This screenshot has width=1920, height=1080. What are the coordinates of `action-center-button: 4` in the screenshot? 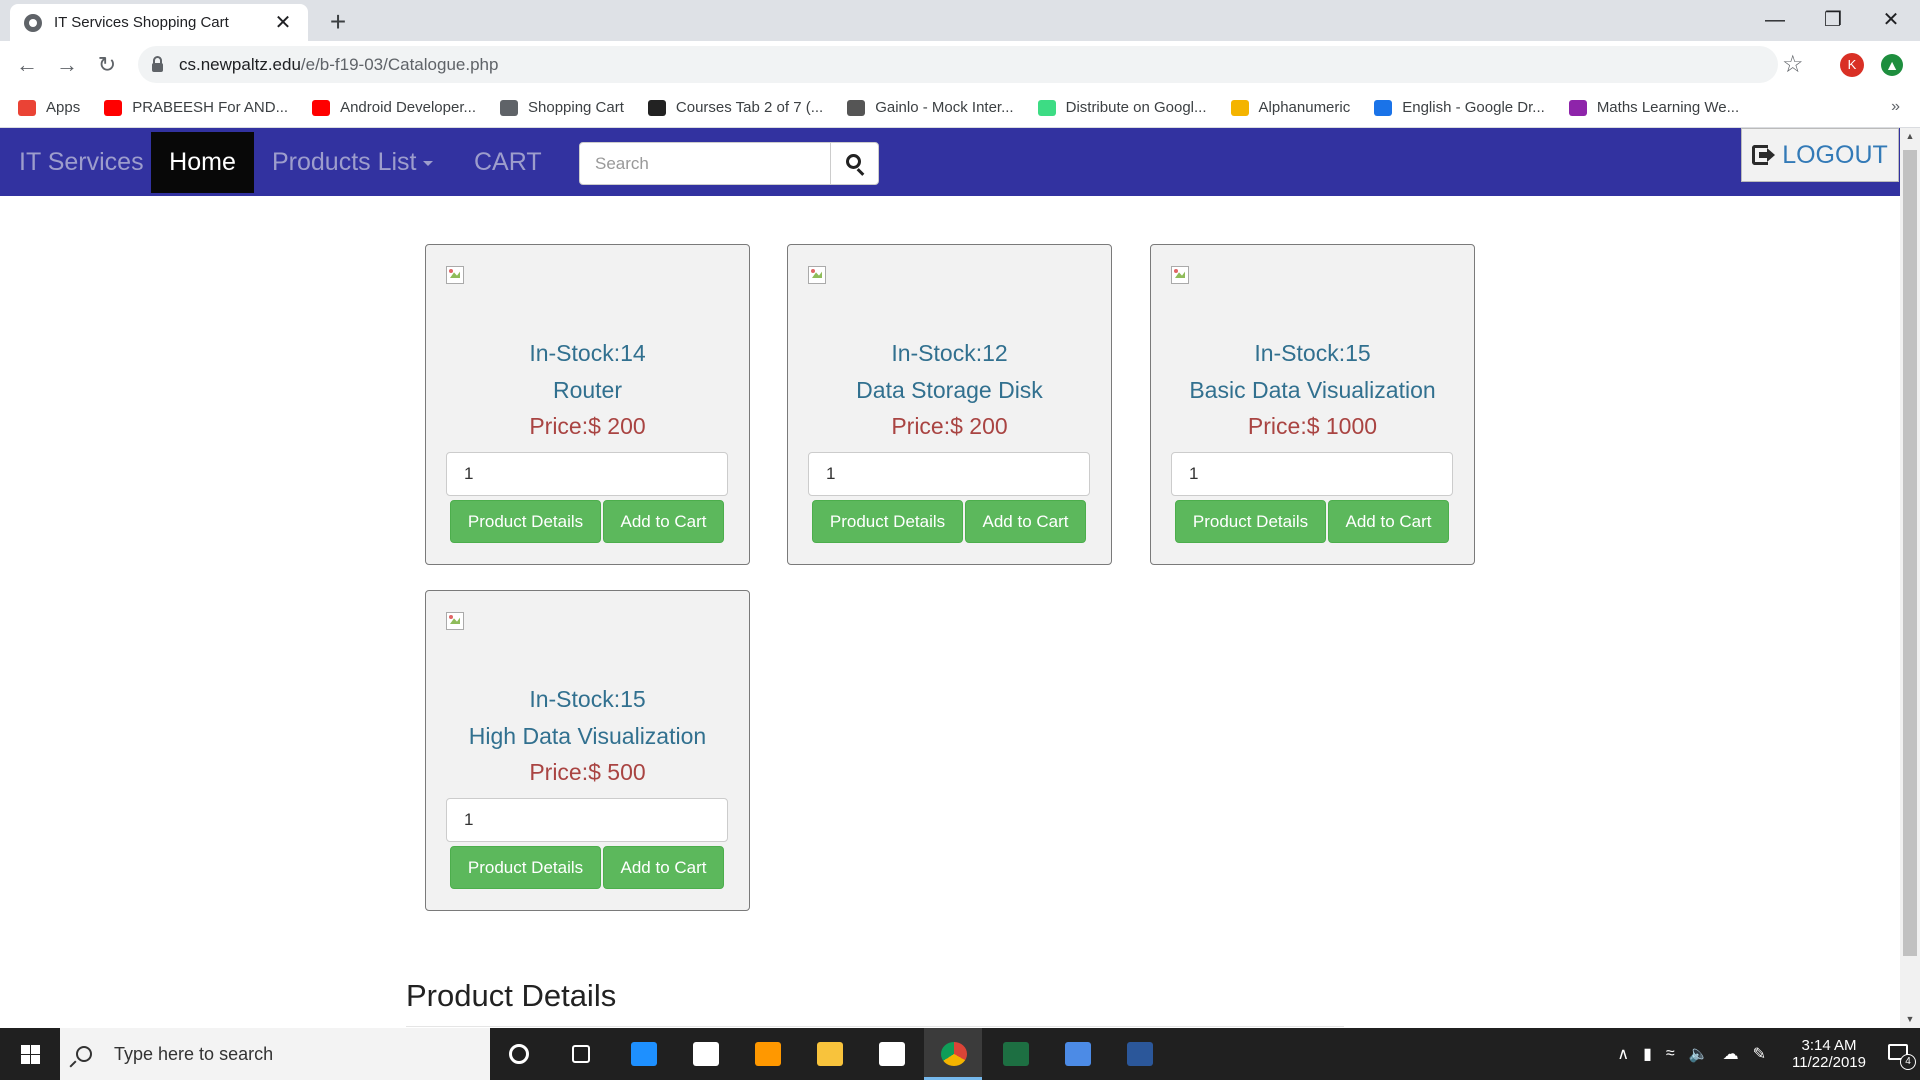 It's located at (1899, 1054).